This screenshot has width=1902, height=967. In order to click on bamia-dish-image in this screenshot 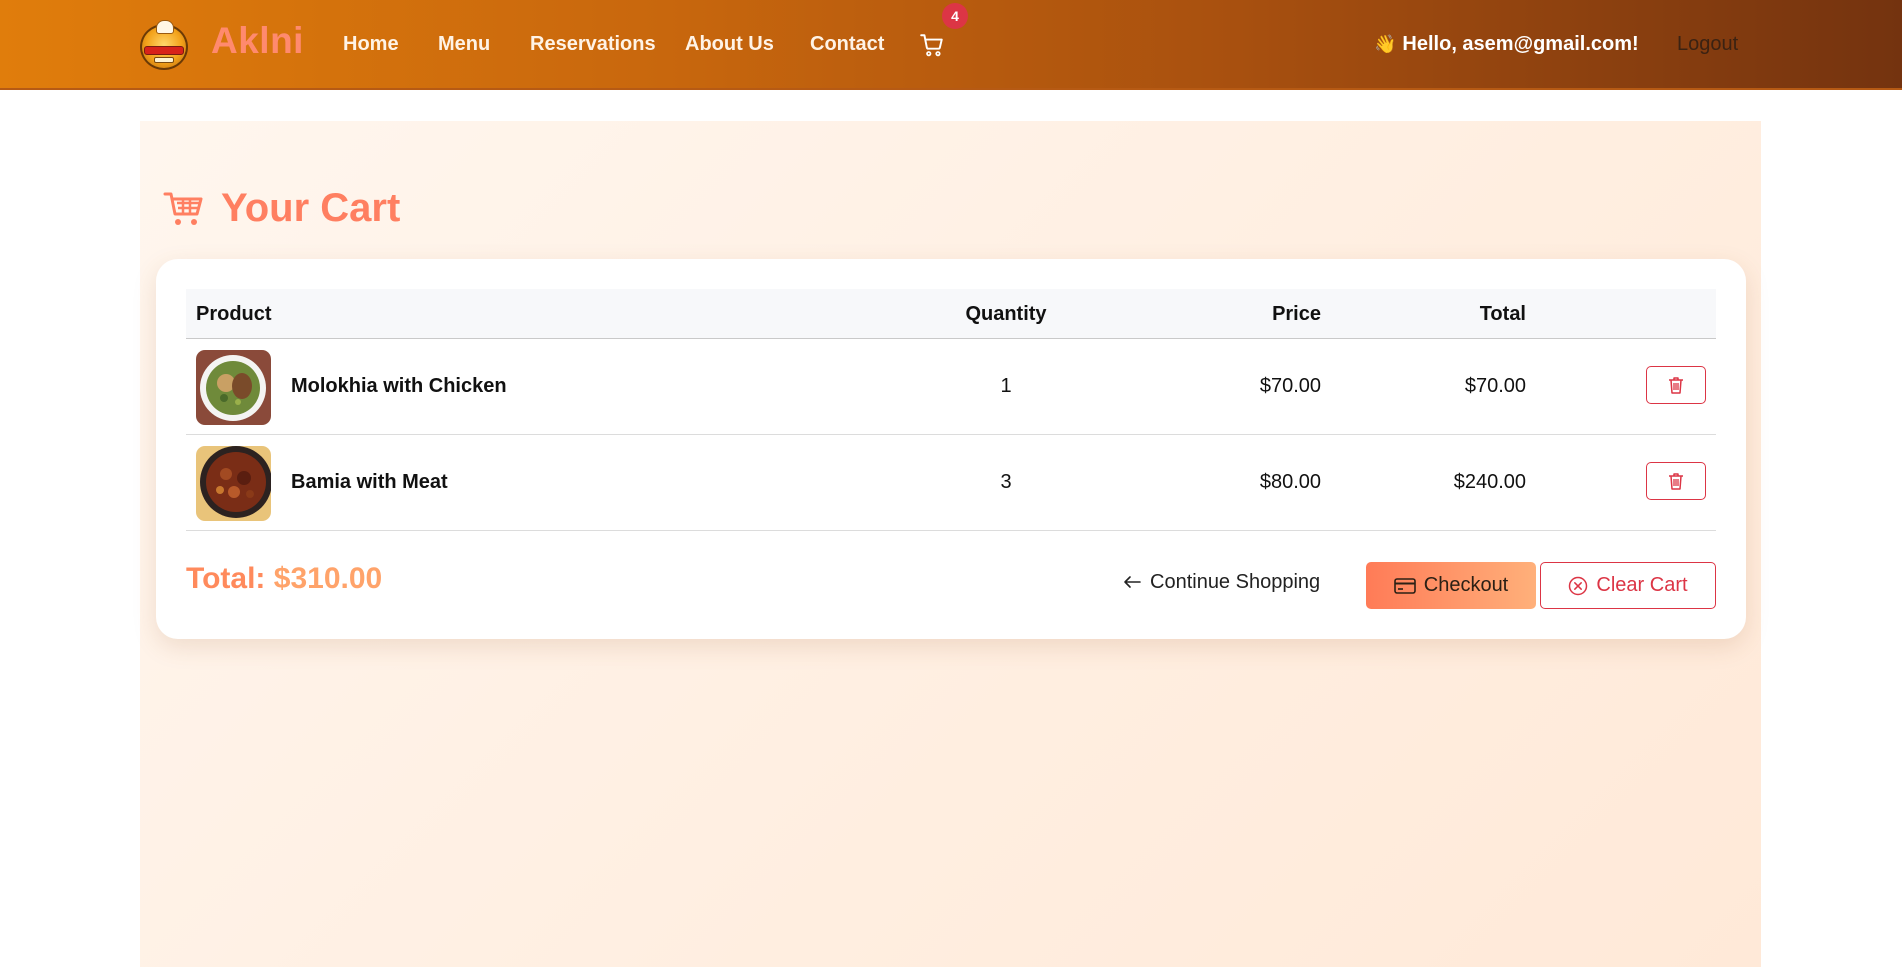, I will do `click(233, 483)`.